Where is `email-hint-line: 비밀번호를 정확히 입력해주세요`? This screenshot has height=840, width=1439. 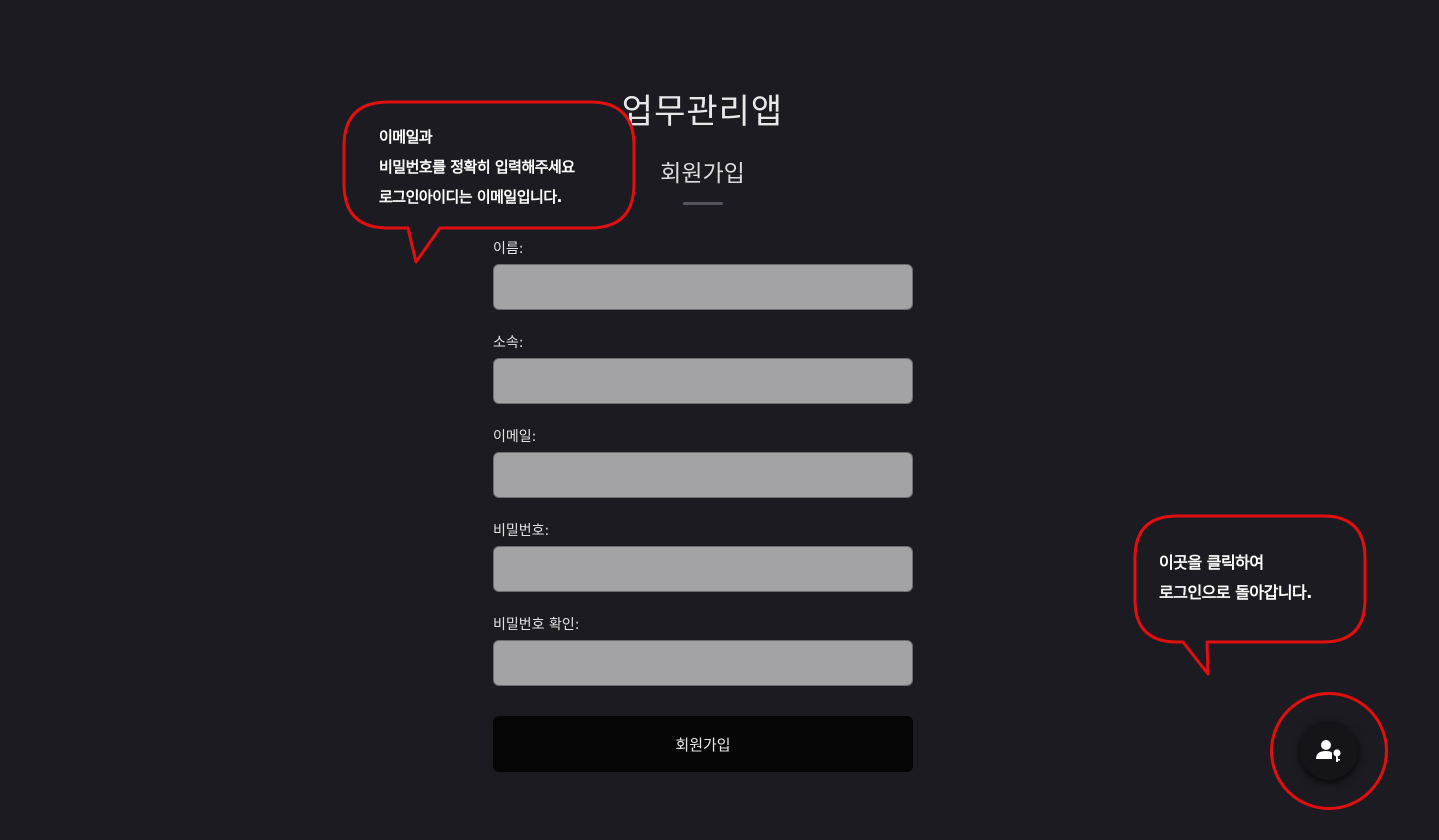
email-hint-line: 비밀번호를 정확히 입력해주세요 is located at coordinates (477, 167).